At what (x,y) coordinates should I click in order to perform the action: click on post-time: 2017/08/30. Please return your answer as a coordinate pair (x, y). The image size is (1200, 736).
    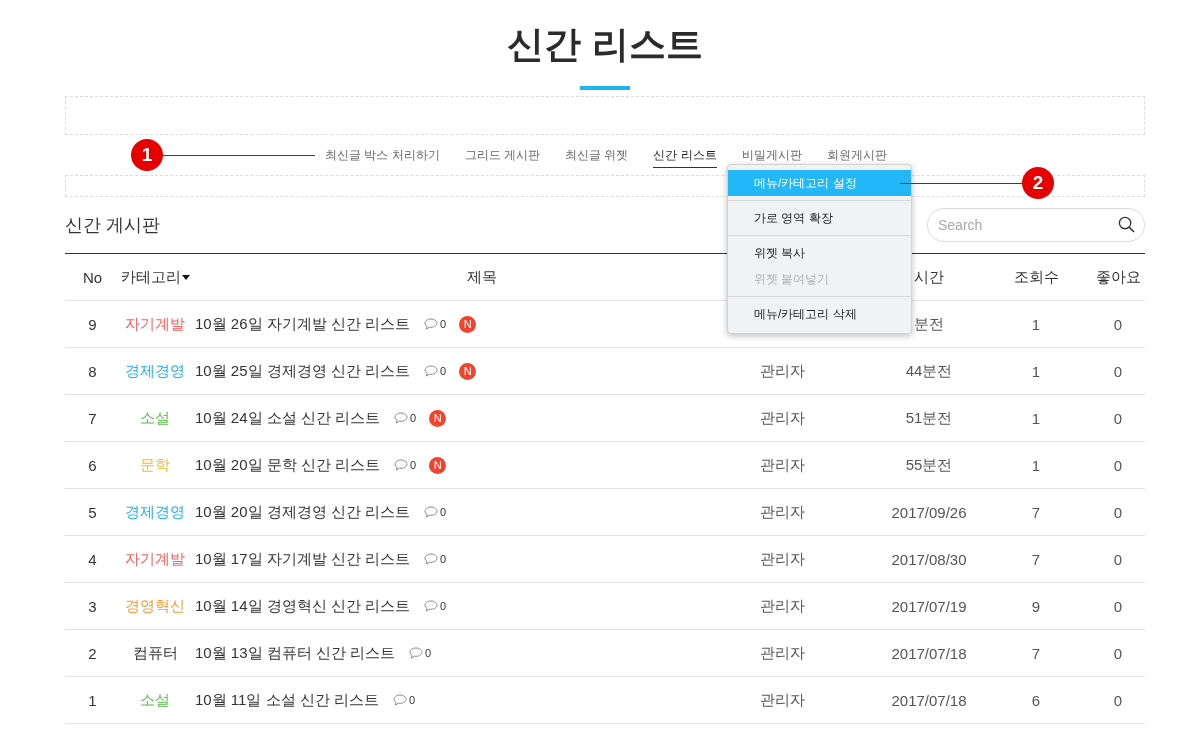
    Looking at the image, I should click on (929, 559).